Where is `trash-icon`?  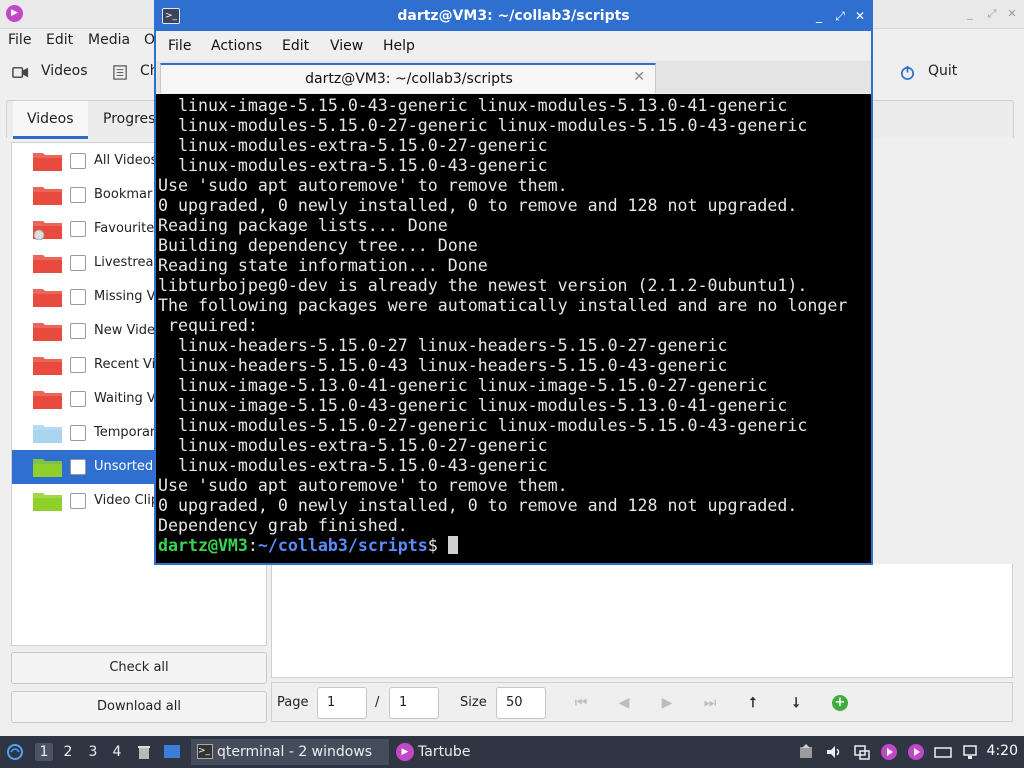 trash-icon is located at coordinates (144, 752).